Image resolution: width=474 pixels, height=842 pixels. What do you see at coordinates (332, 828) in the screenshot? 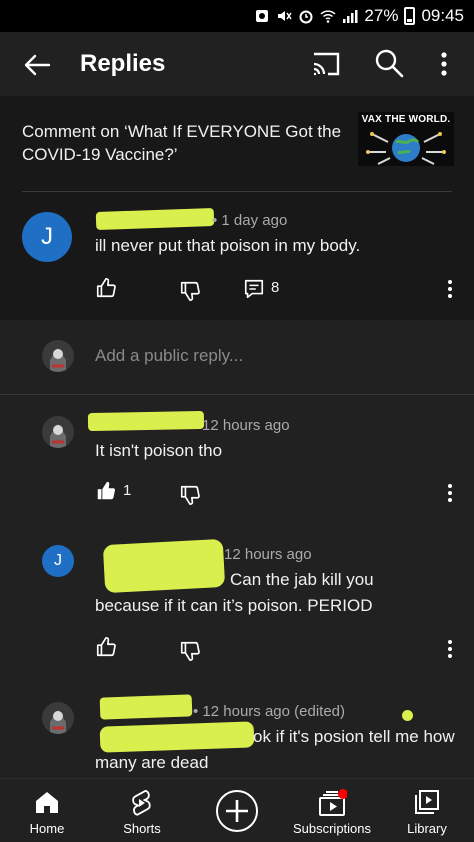
I see `nav-subscriptions-label: Subscriptions` at bounding box center [332, 828].